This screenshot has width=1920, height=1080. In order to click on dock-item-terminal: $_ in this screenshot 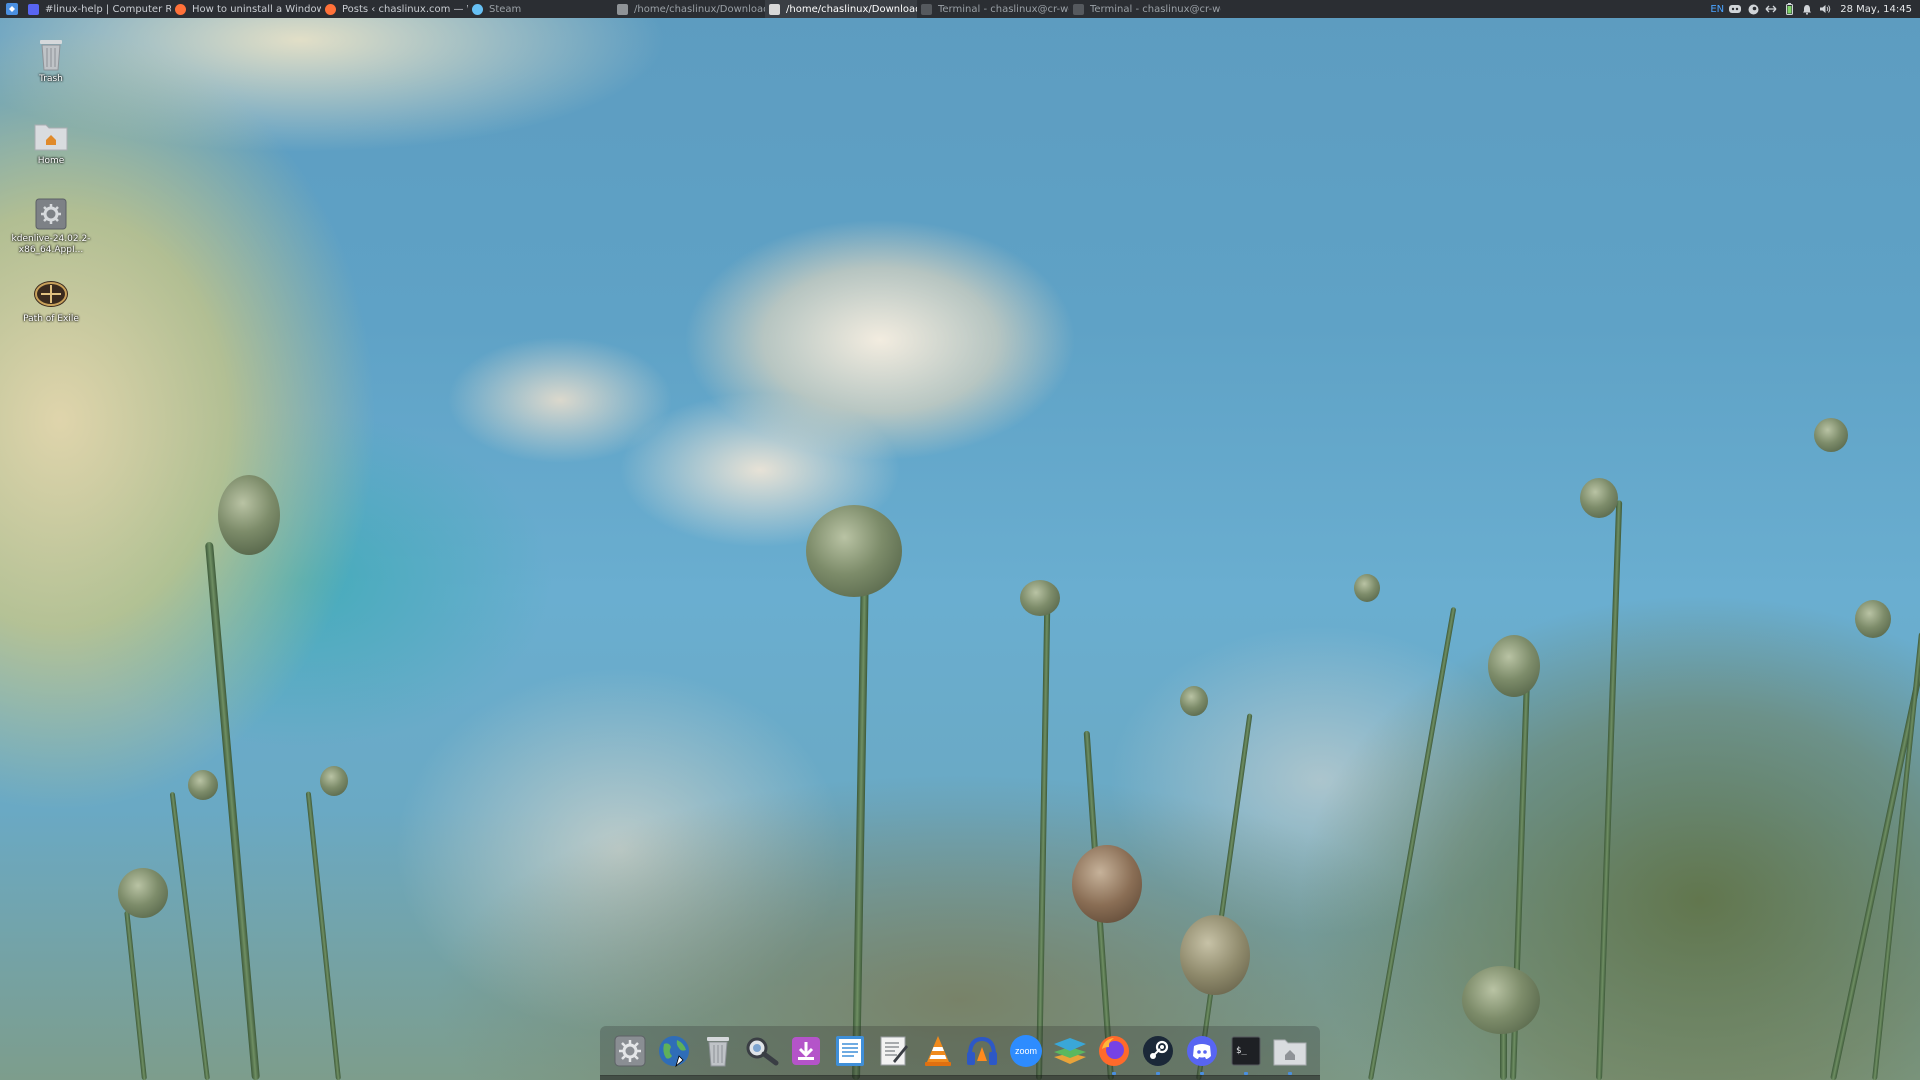, I will do `click(1246, 1053)`.